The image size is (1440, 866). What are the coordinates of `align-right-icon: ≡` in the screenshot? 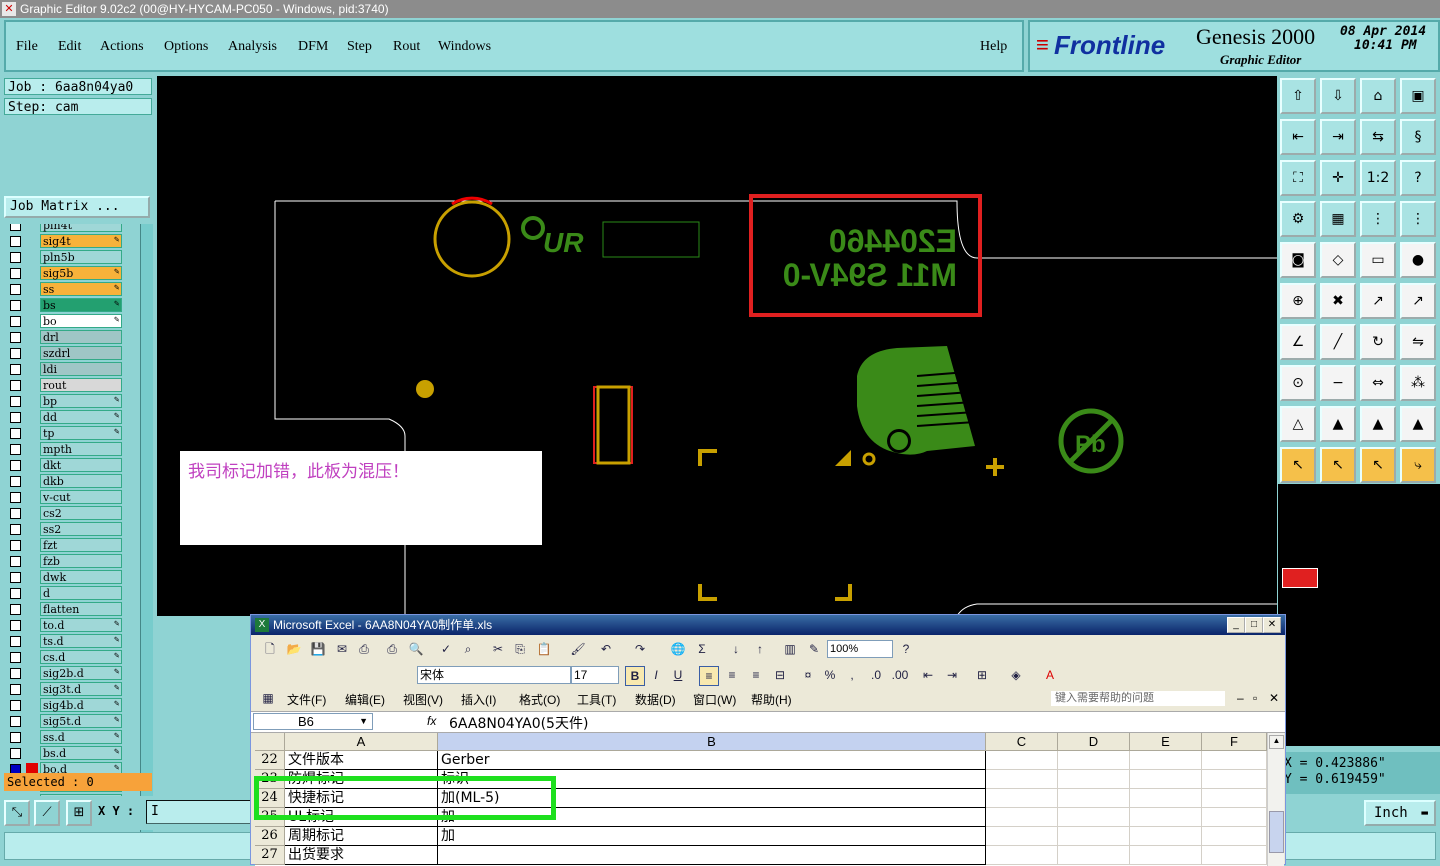 It's located at (756, 675).